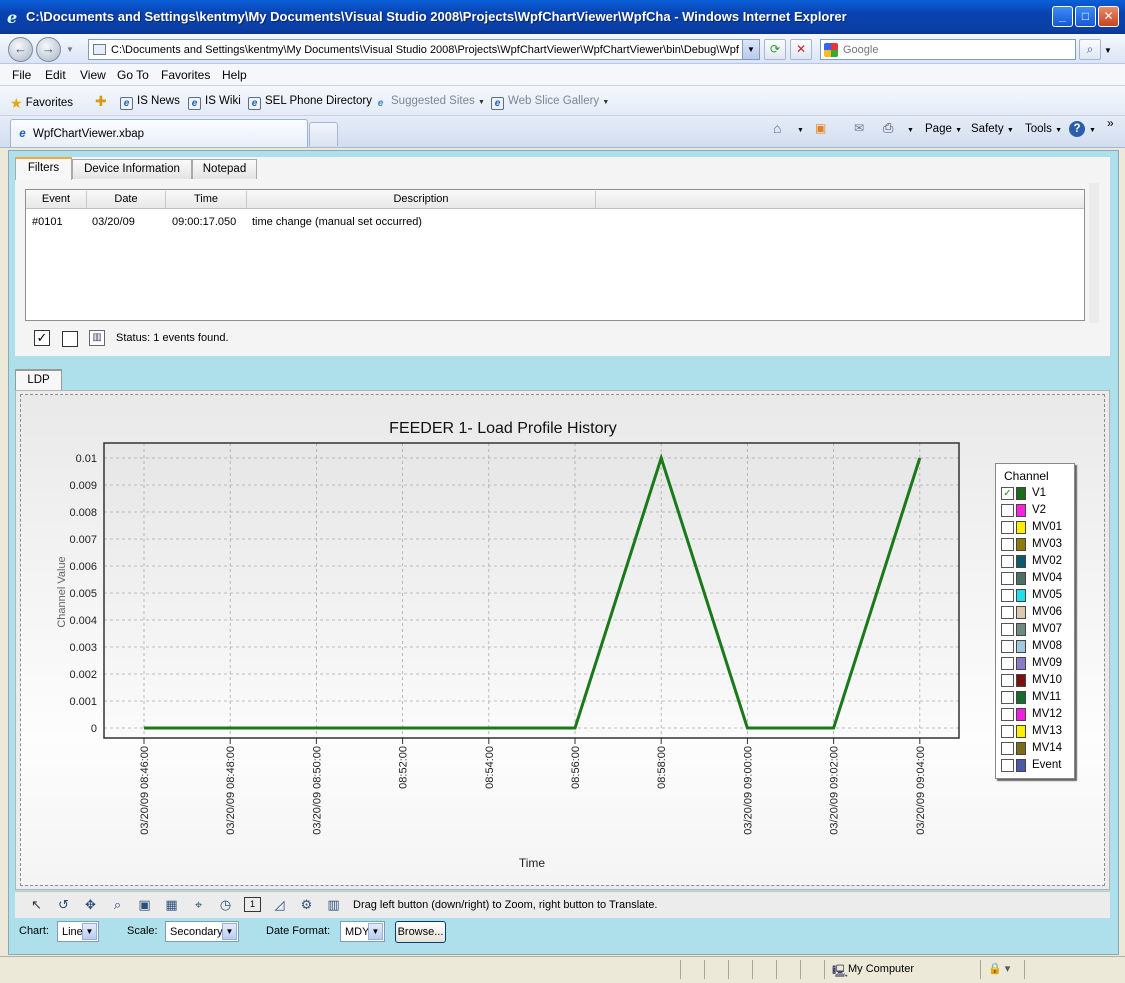 The image size is (1125, 983). I want to click on clock-icon: ◷, so click(225, 905).